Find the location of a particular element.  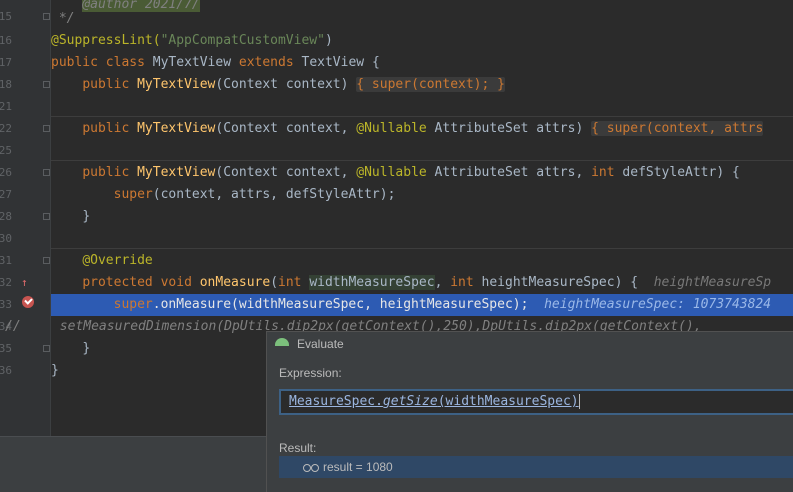

code-line: */ is located at coordinates (63, 18).